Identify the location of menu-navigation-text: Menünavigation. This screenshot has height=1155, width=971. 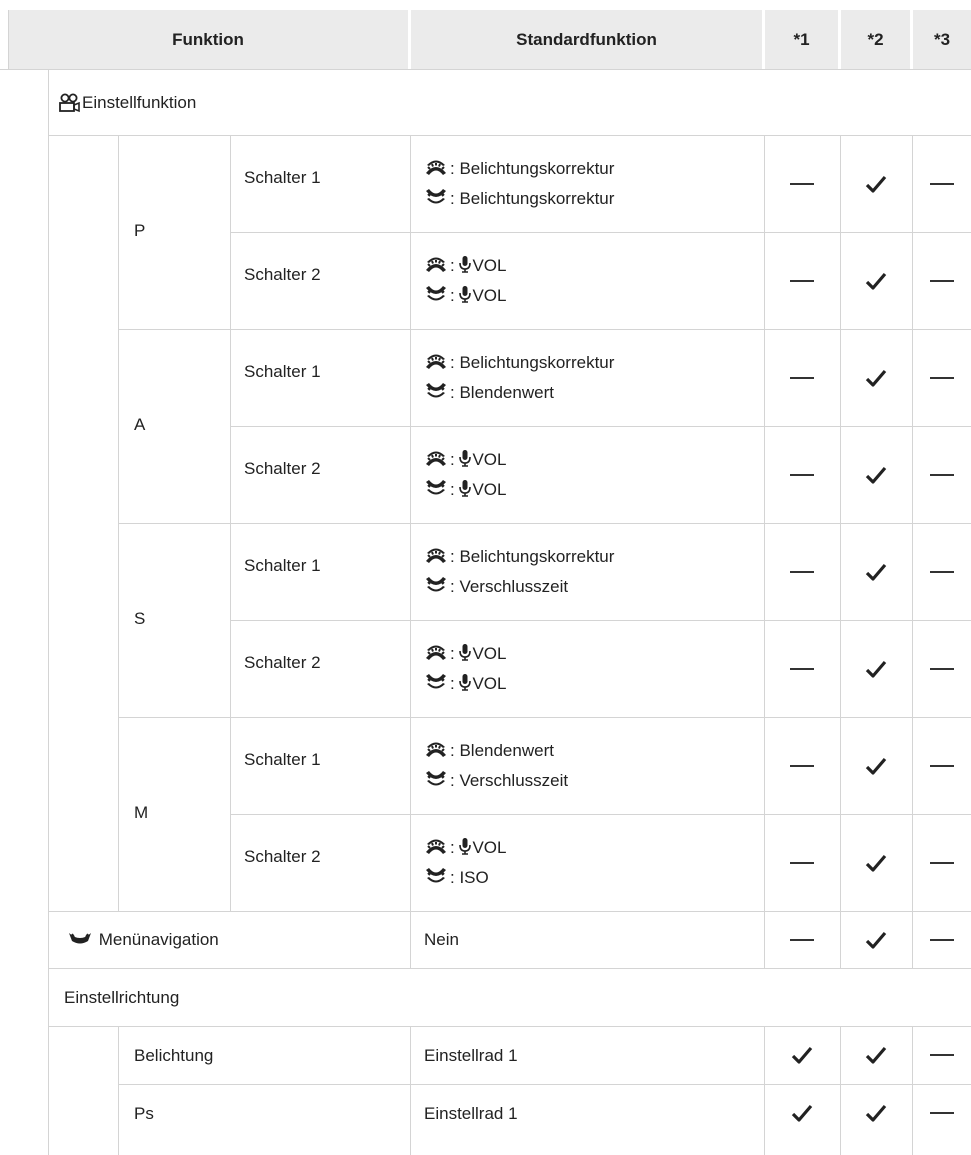
(158, 939).